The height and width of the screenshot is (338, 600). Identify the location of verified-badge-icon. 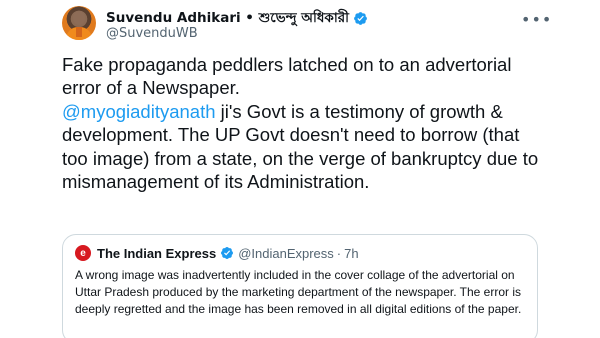
(360, 18).